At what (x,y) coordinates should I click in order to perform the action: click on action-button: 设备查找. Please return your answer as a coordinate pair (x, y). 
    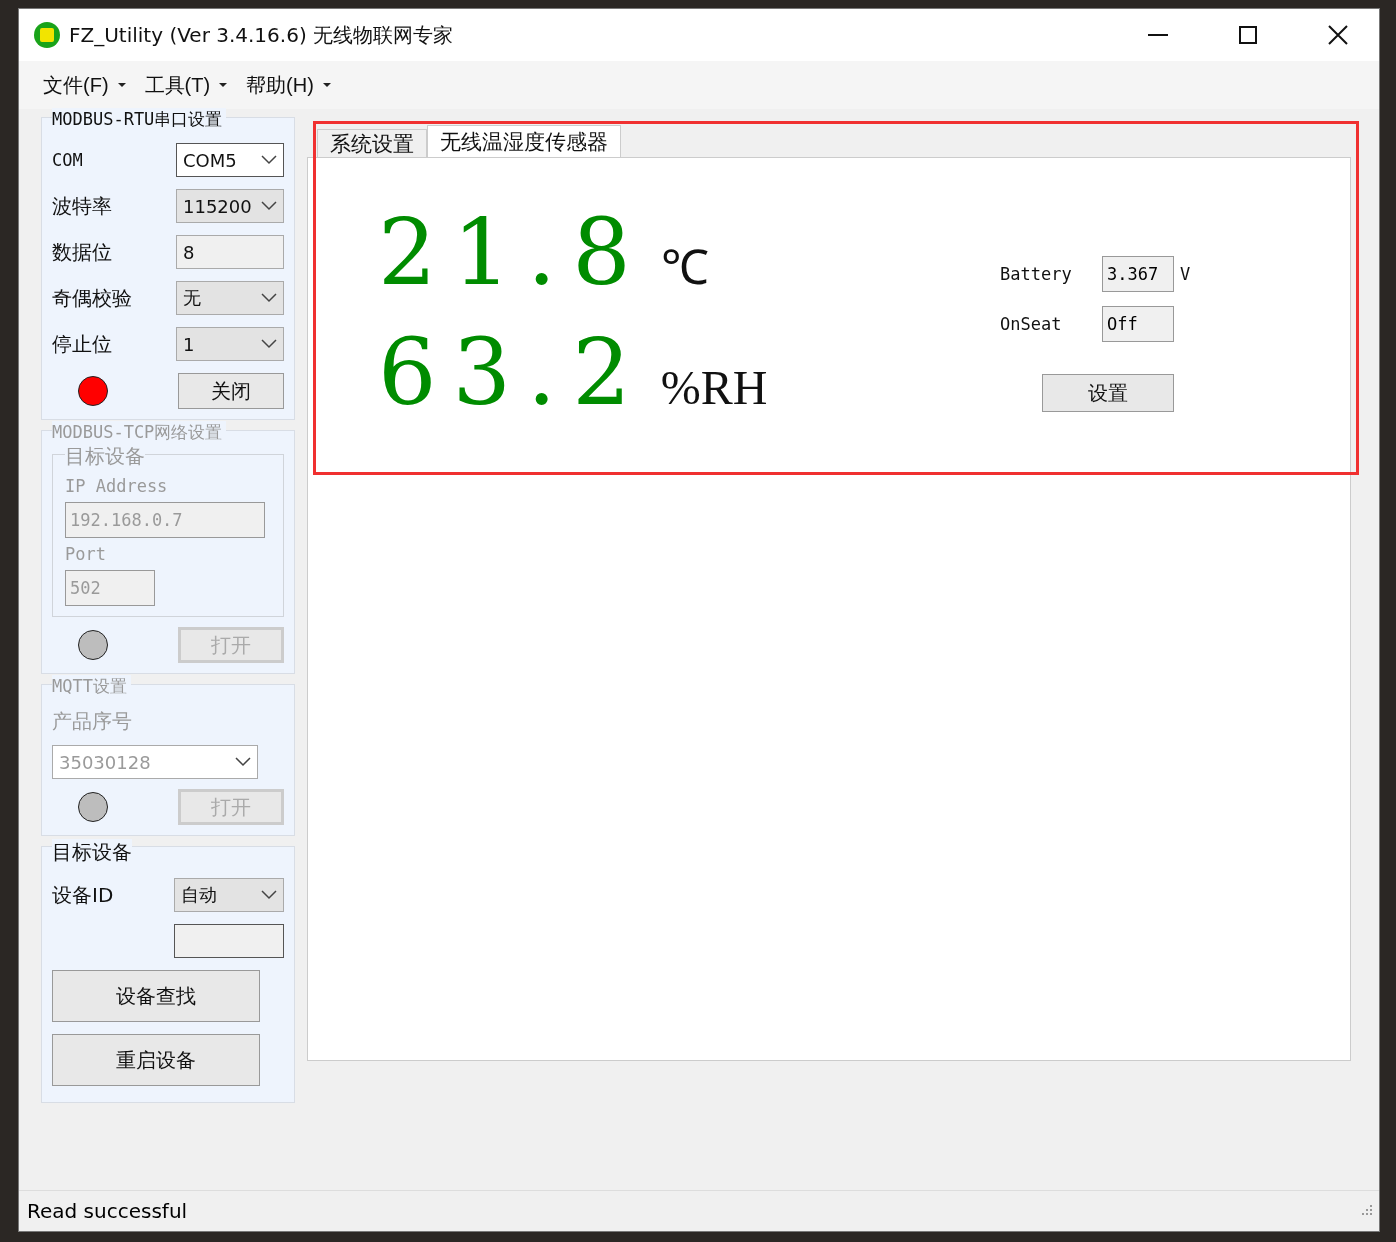
    Looking at the image, I should click on (156, 996).